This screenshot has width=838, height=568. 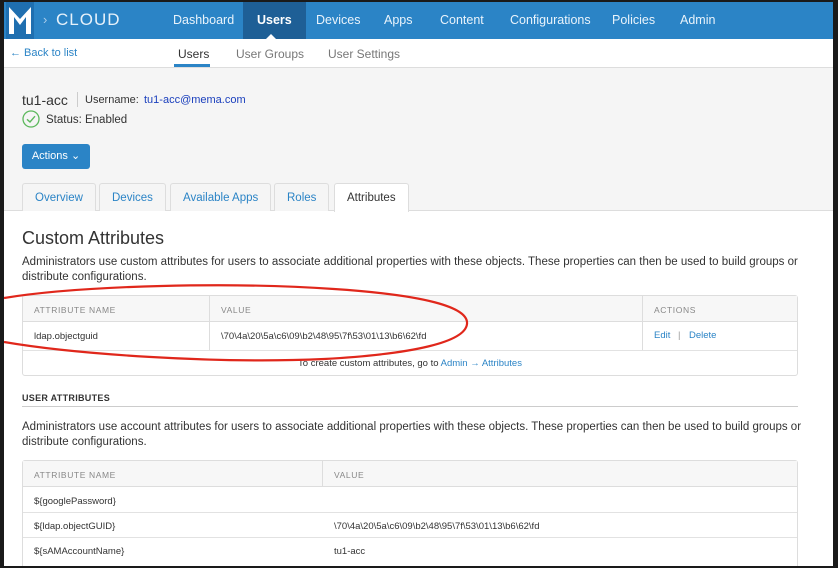 I want to click on table-row-name: ${sAMAccountName}, so click(x=79, y=551).